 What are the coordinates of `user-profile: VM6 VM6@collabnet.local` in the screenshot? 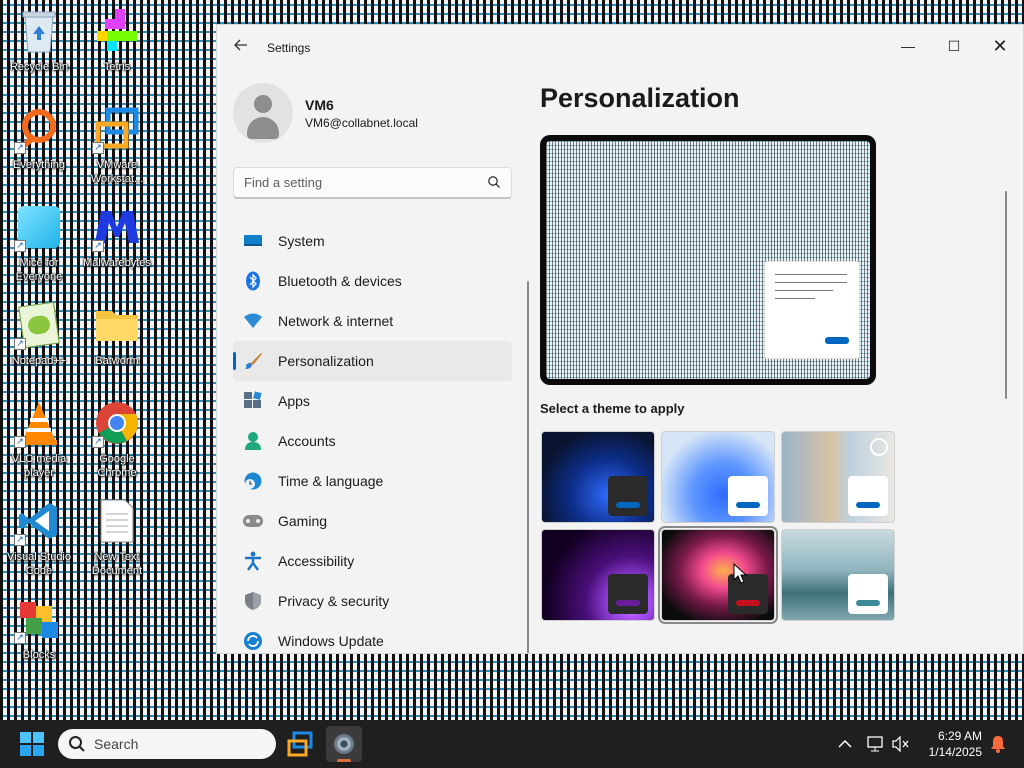 It's located at (374, 119).